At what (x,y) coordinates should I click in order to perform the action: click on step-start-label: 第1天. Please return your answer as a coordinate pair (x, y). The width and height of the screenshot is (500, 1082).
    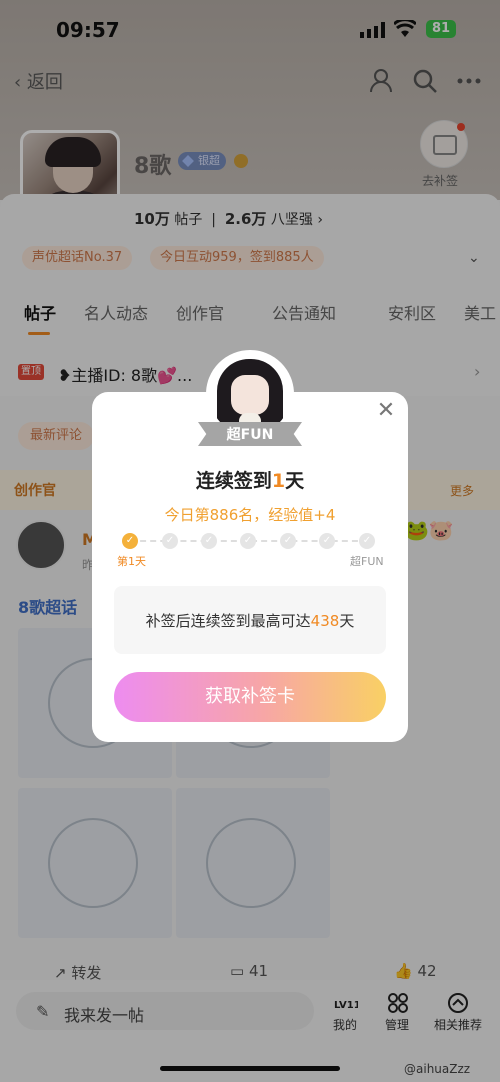
    Looking at the image, I should click on (131, 561).